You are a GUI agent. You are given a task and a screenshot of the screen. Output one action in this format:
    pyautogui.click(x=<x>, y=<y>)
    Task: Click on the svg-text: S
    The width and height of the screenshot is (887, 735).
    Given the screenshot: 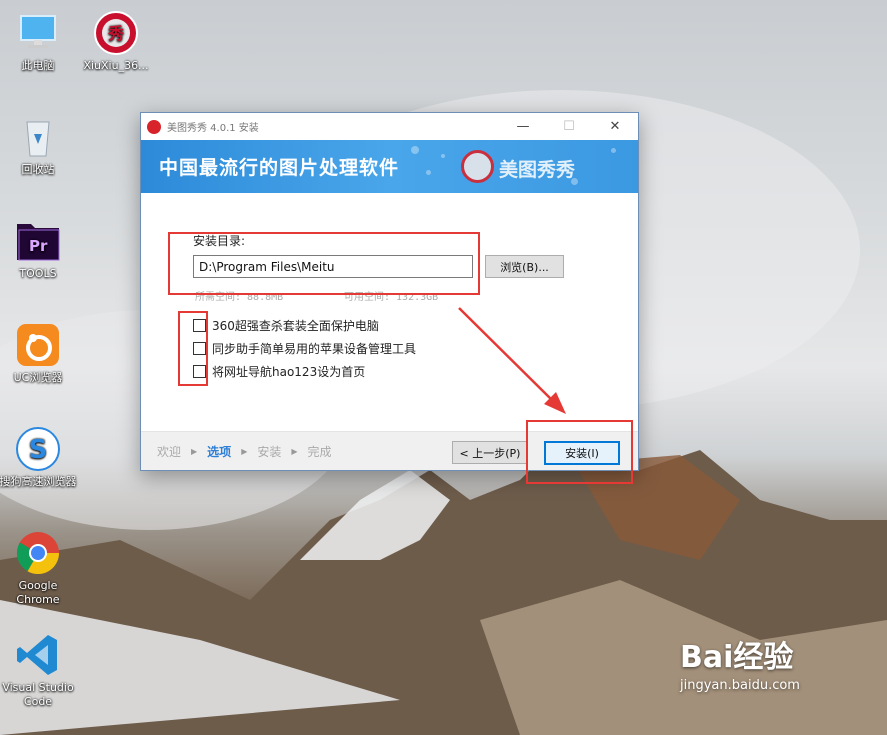 What is the action you would take?
    pyautogui.click(x=38, y=450)
    